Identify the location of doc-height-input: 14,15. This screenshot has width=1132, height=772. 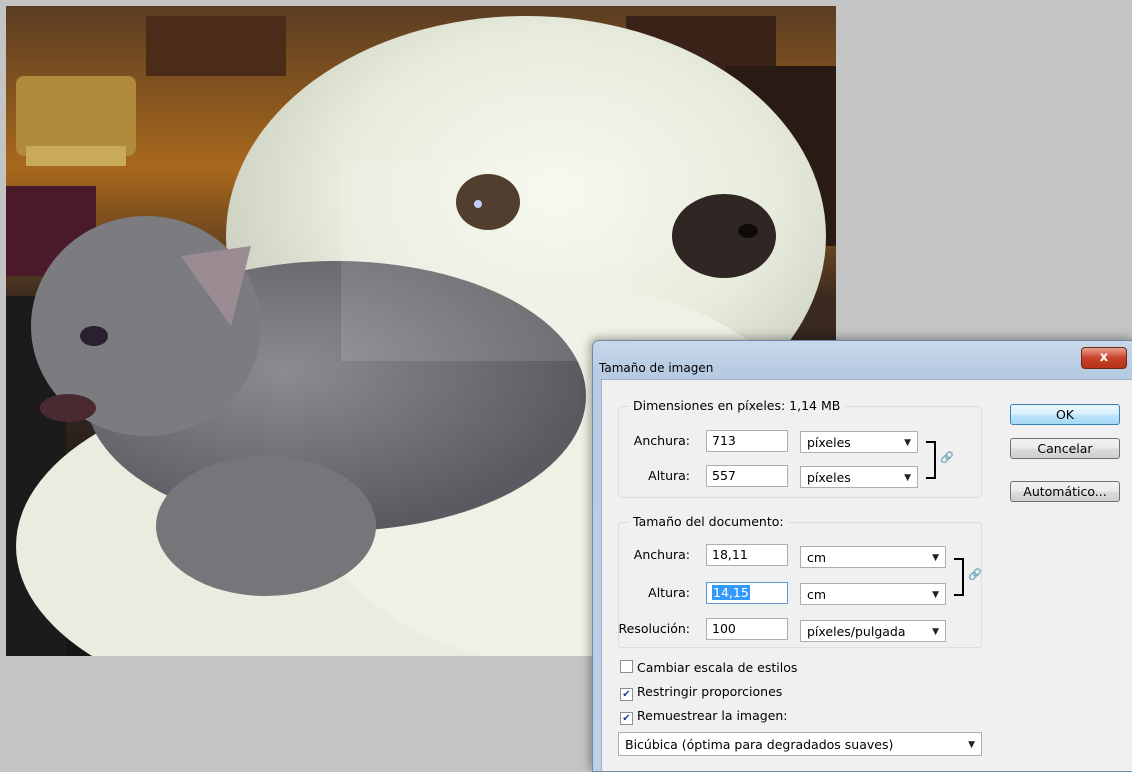
(747, 593).